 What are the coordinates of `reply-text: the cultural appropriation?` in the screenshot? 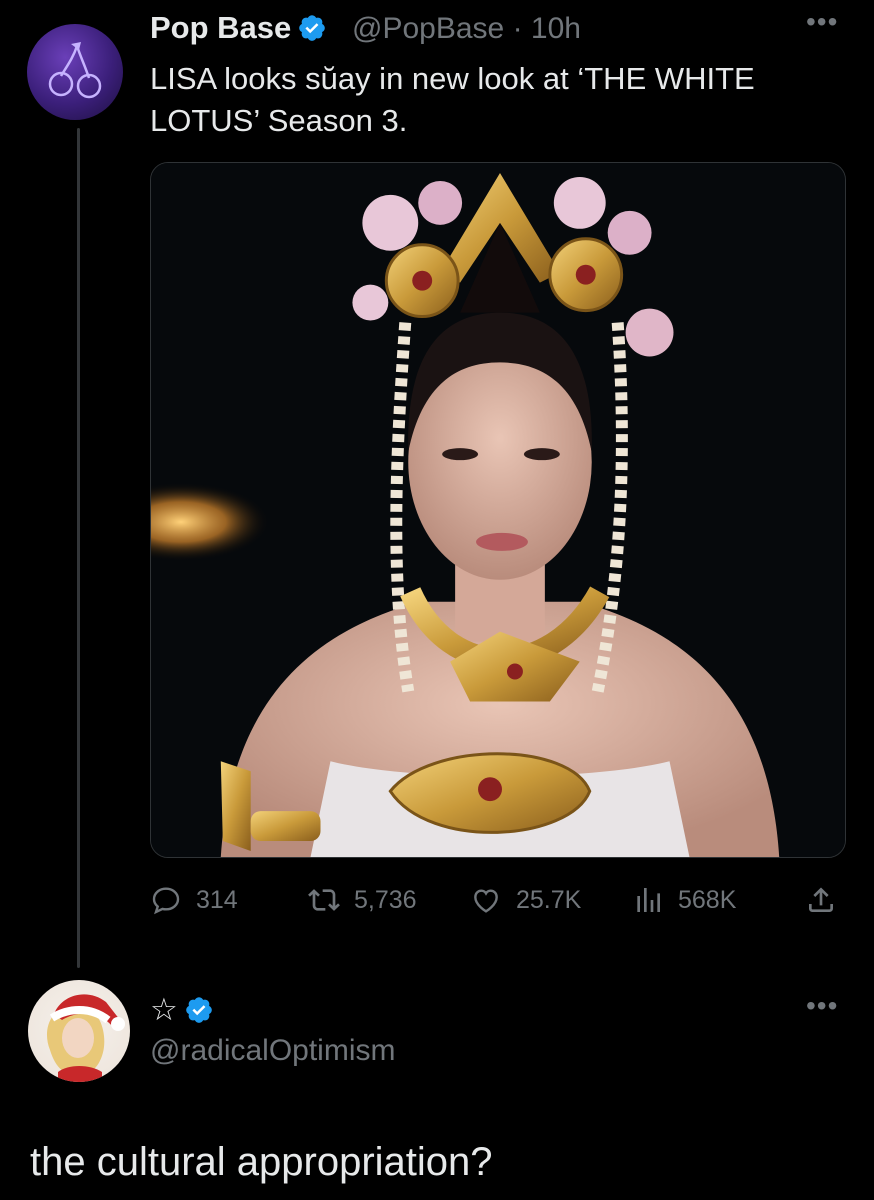 It's located at (261, 1162).